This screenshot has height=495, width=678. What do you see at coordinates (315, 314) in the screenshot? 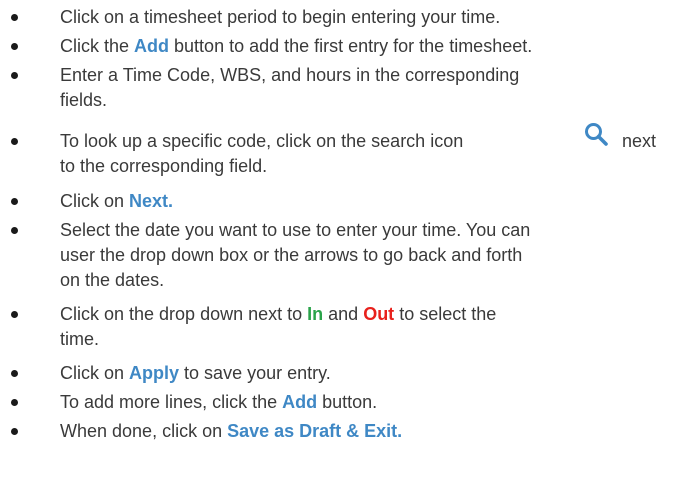
I see `in-keyword: In` at bounding box center [315, 314].